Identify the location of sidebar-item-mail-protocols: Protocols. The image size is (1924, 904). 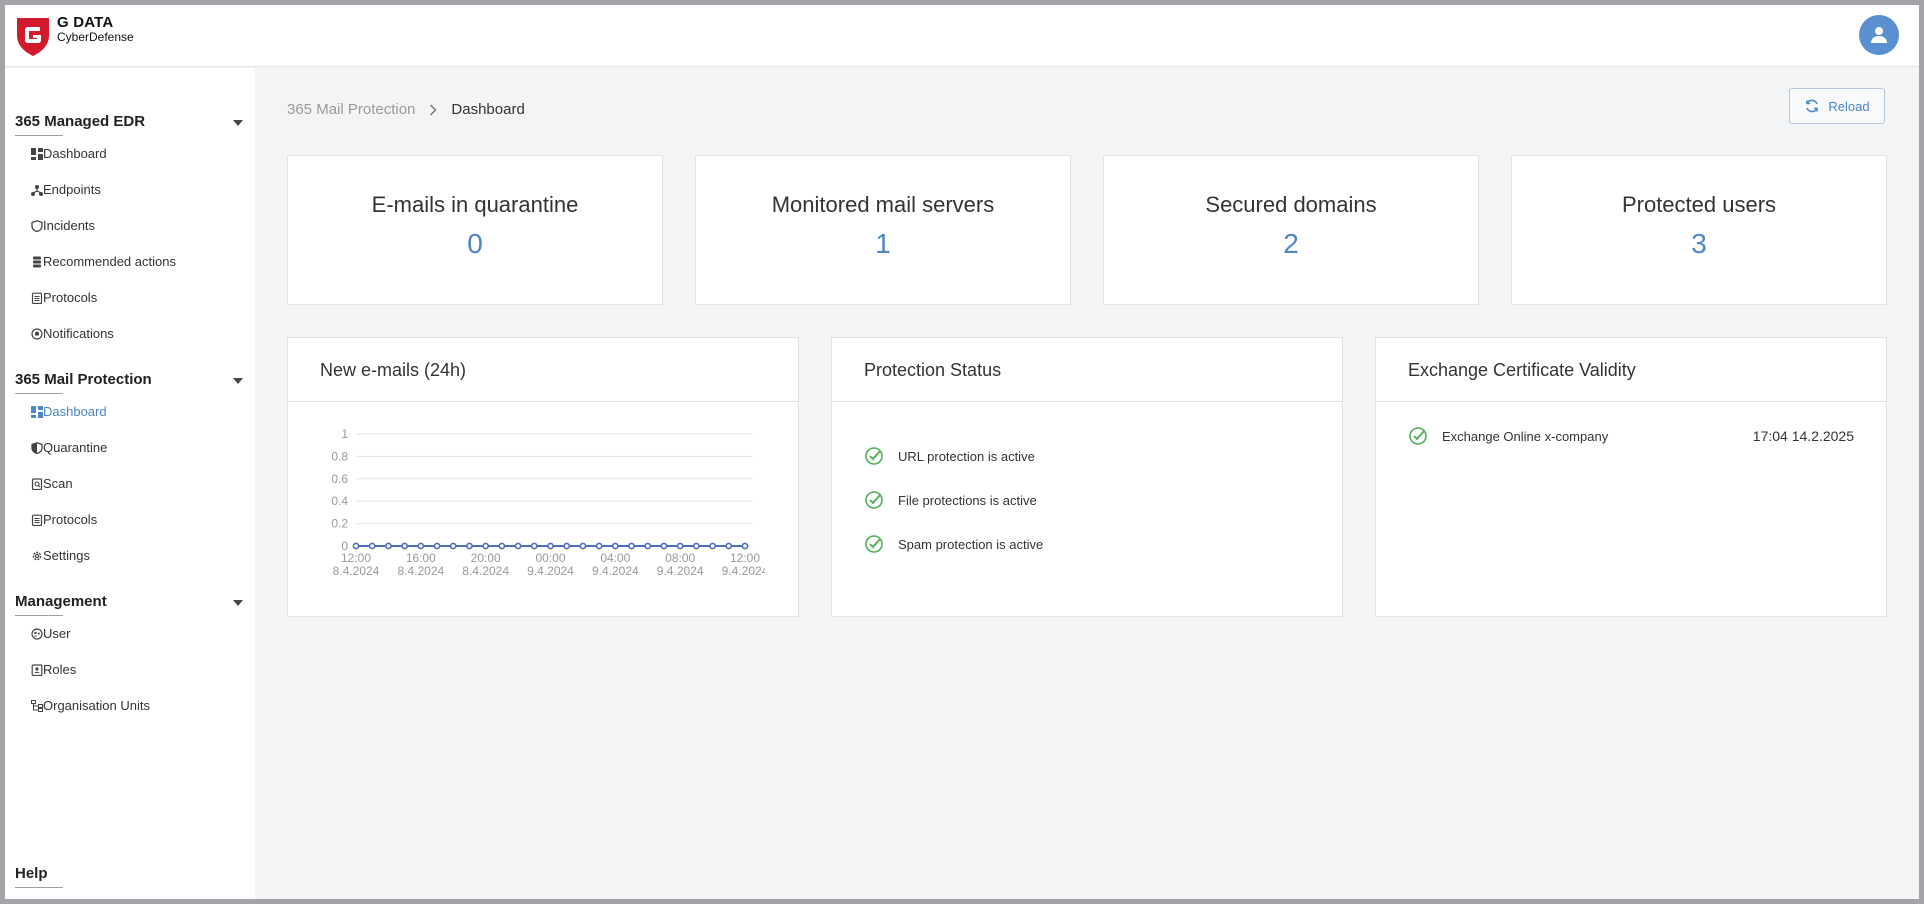
(129, 520).